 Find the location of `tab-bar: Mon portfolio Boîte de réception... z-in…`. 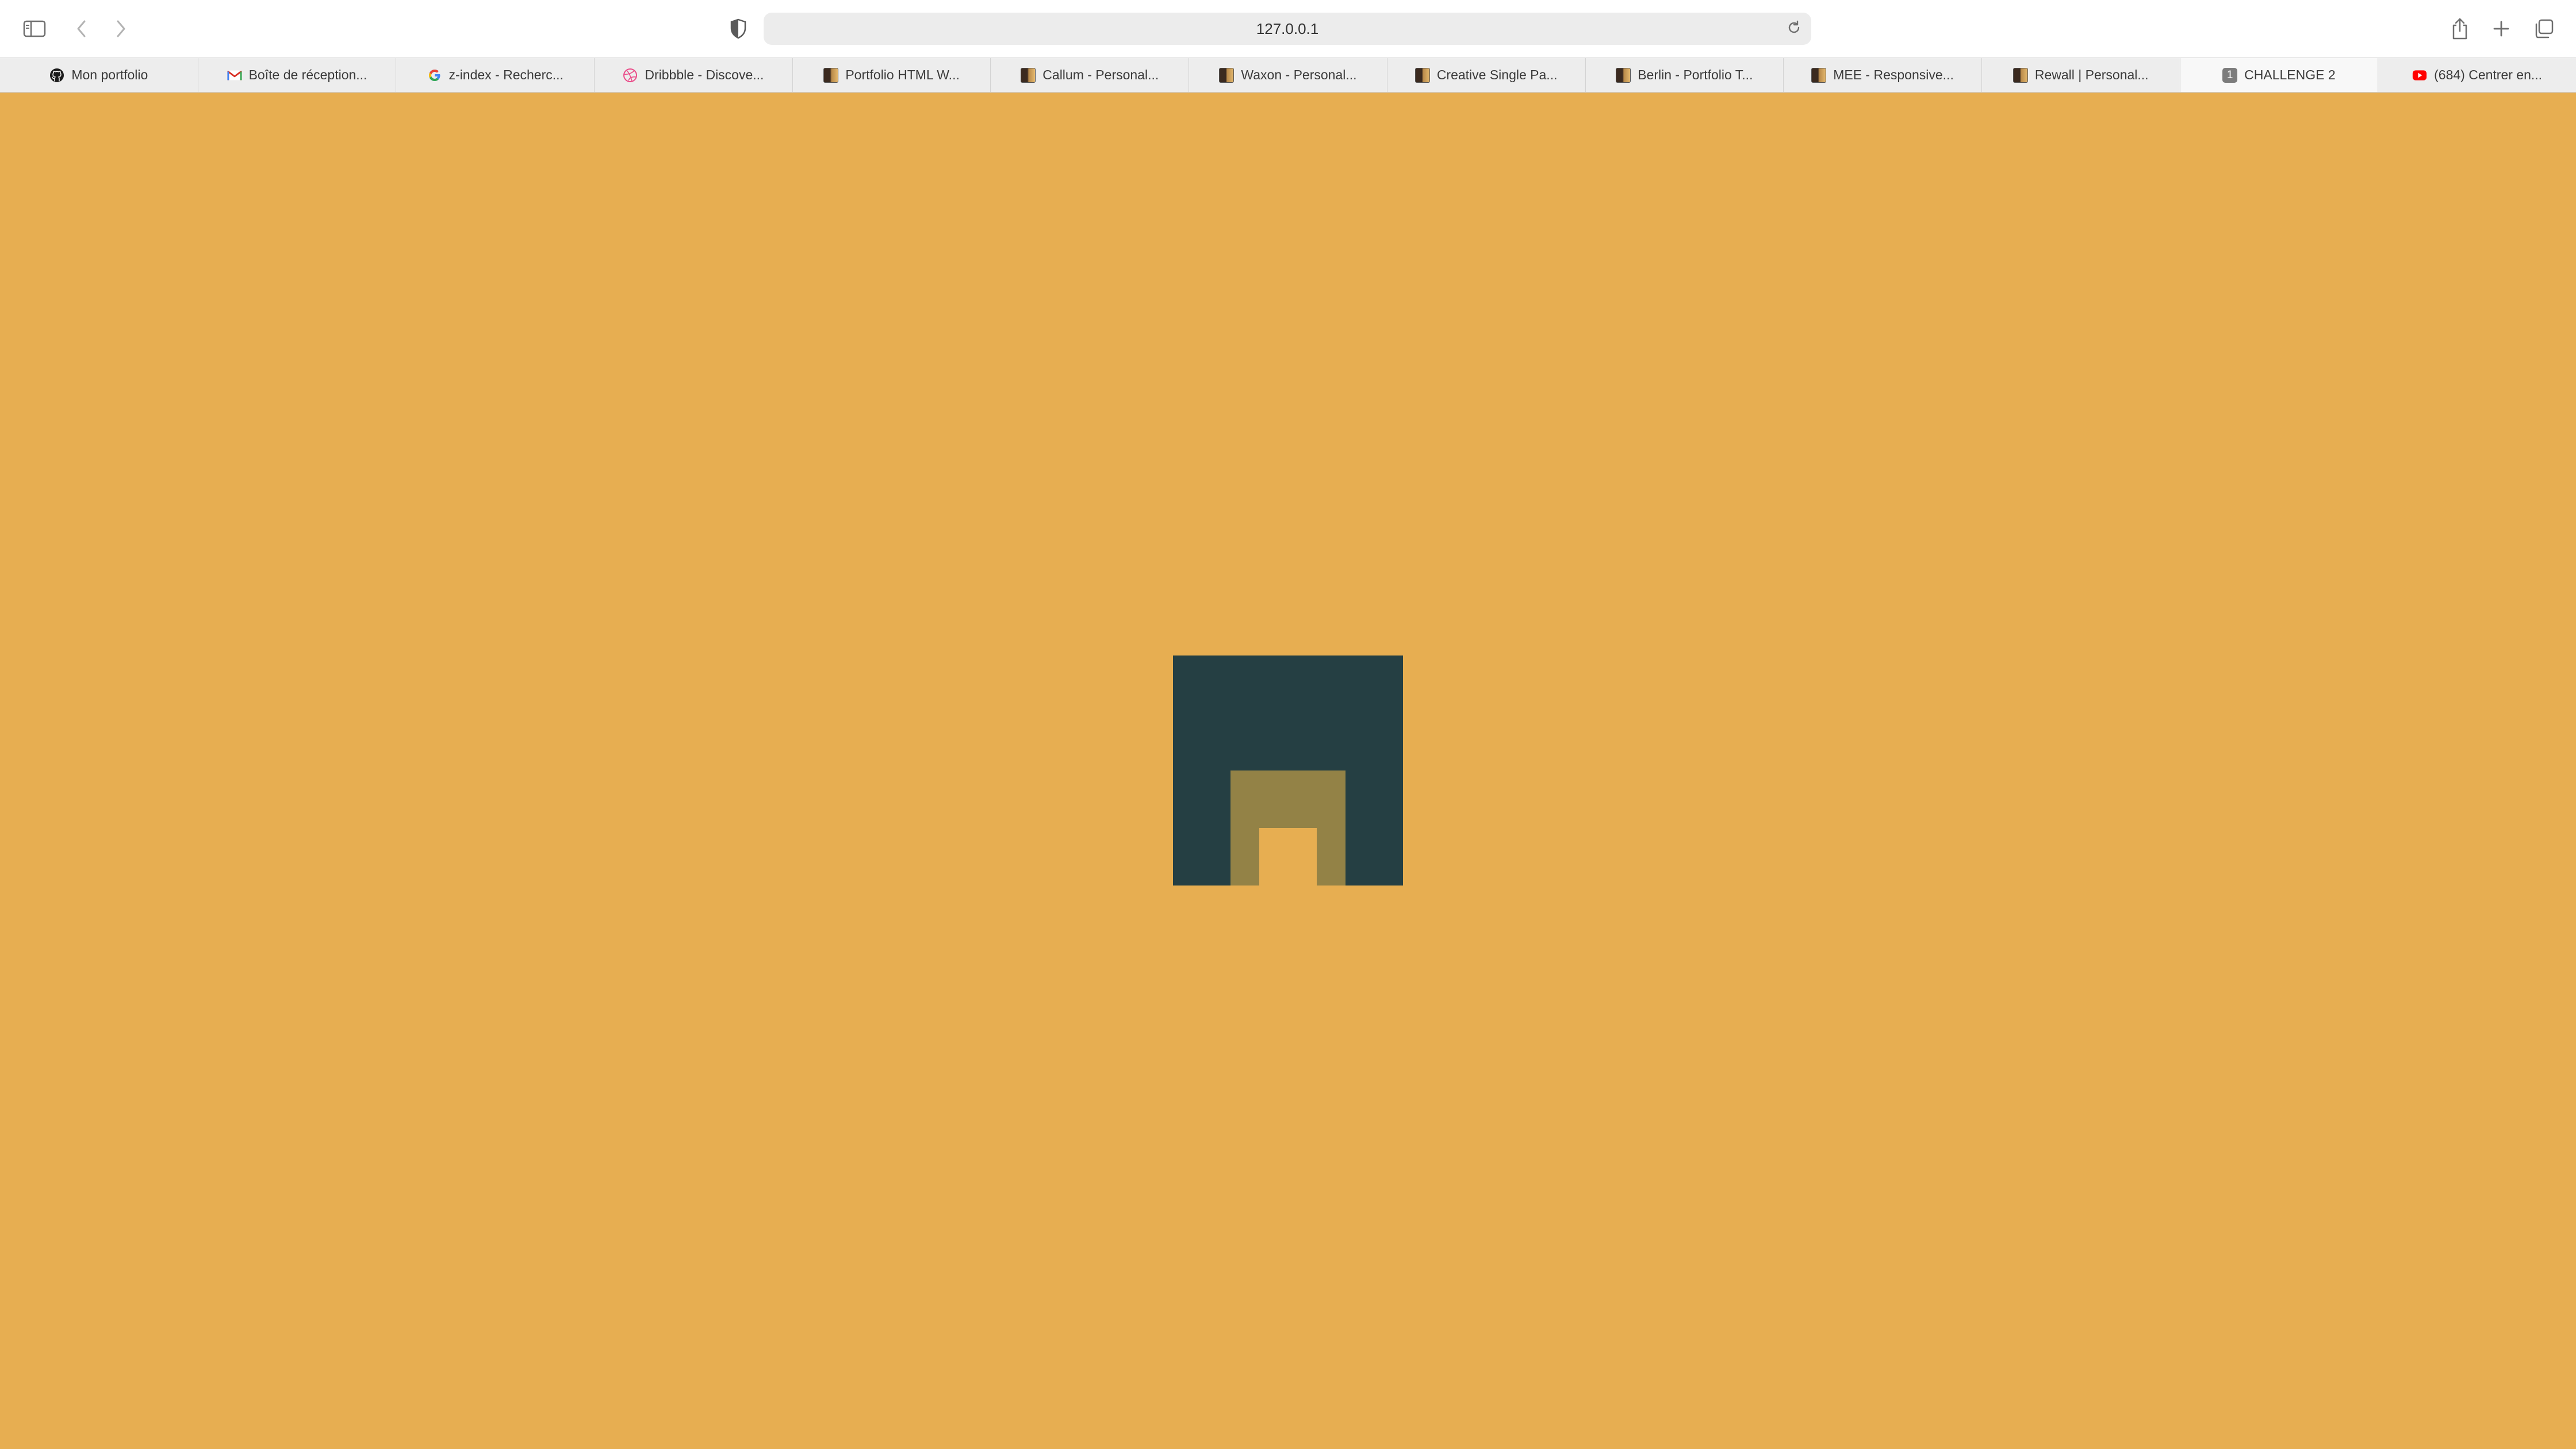

tab-bar: Mon portfolio Boîte de réception... z-in… is located at coordinates (1288, 75).